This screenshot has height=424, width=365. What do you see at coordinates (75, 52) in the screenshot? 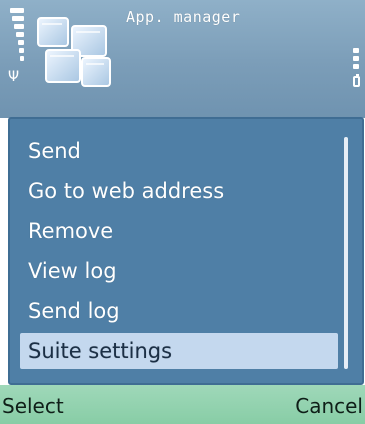
I see `app-manager-icon` at bounding box center [75, 52].